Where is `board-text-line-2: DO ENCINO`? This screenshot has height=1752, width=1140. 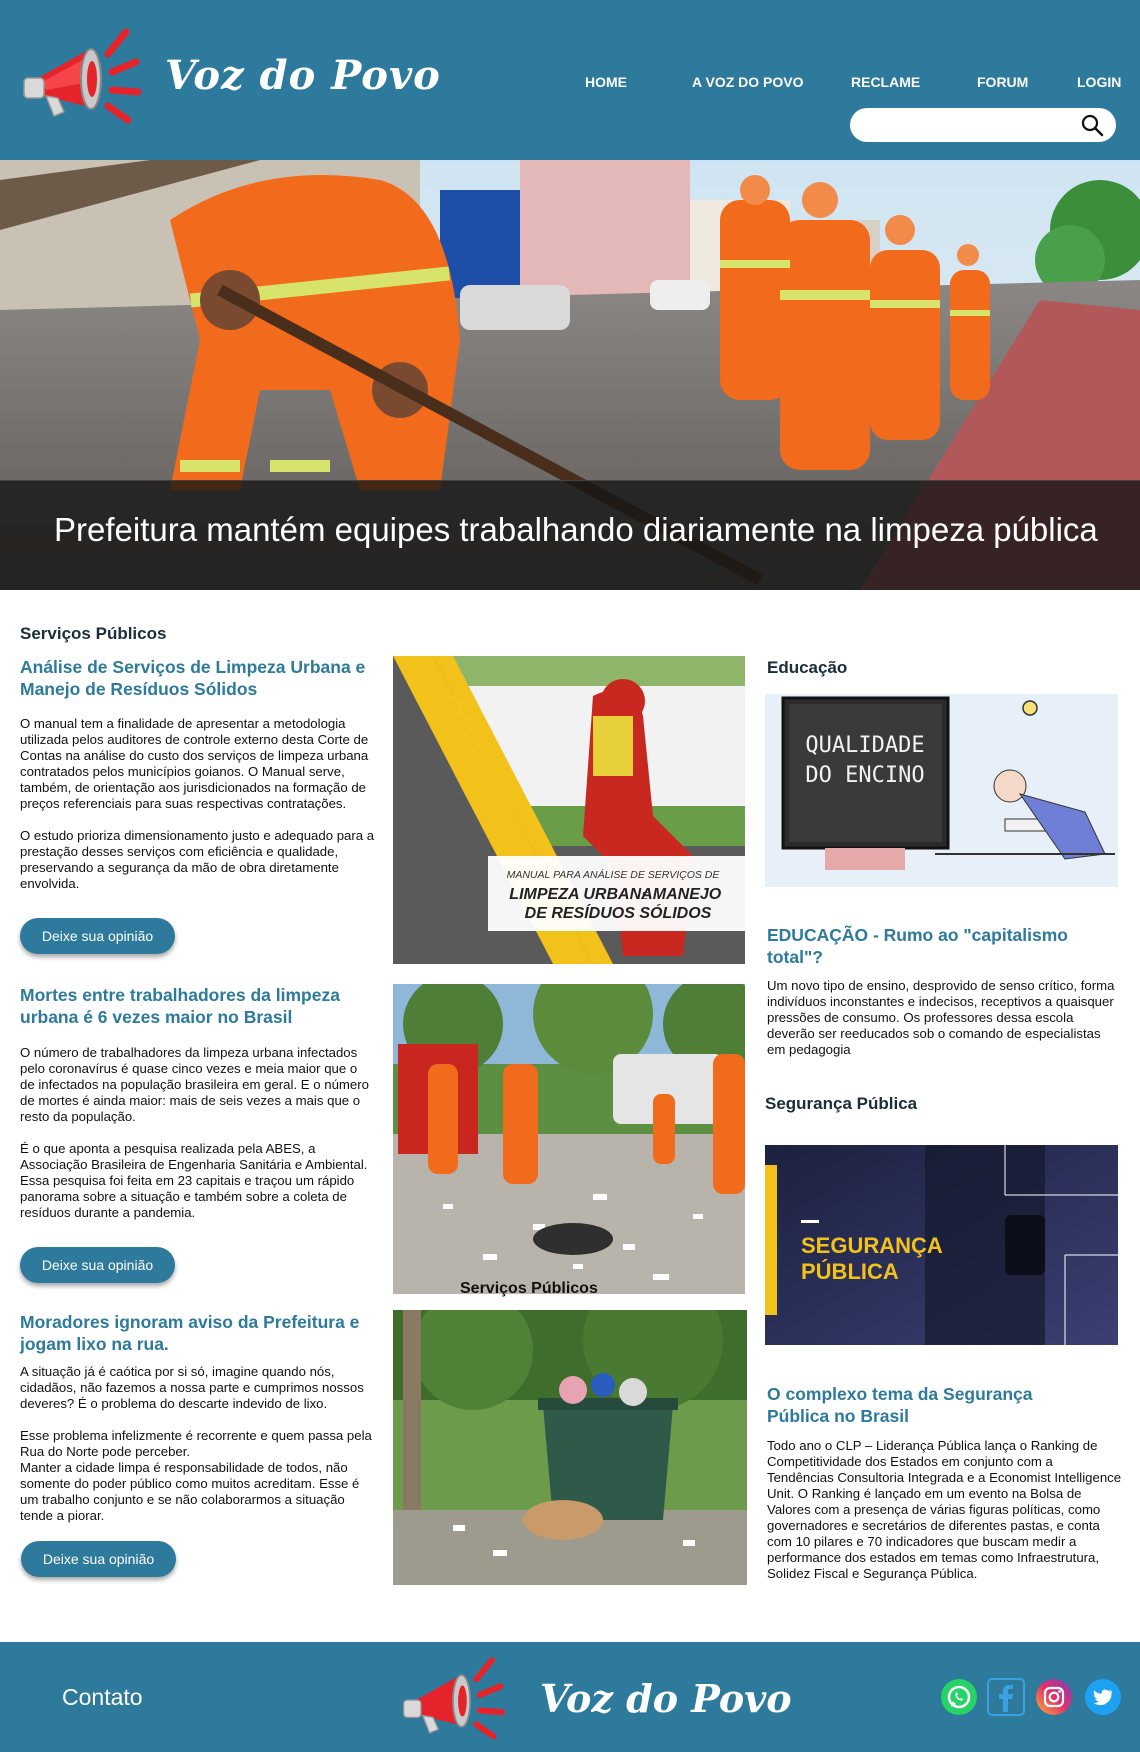 board-text-line-2: DO ENCINO is located at coordinates (864, 775).